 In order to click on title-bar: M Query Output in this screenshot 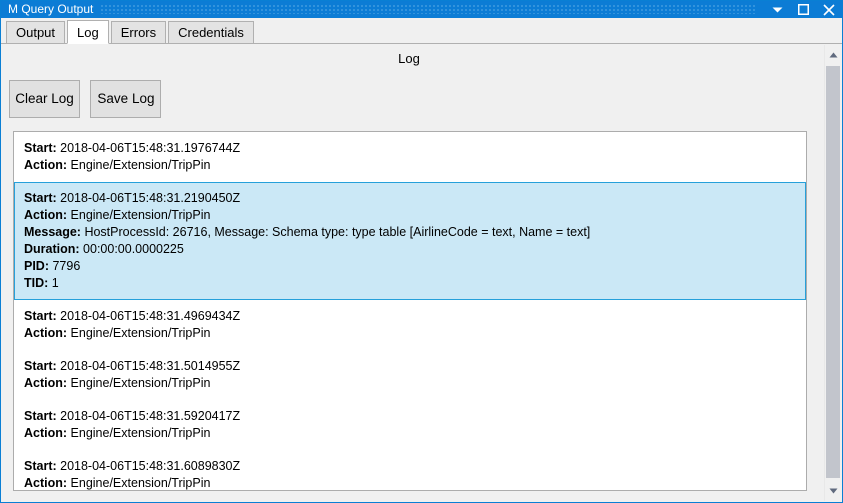, I will do `click(421, 9)`.